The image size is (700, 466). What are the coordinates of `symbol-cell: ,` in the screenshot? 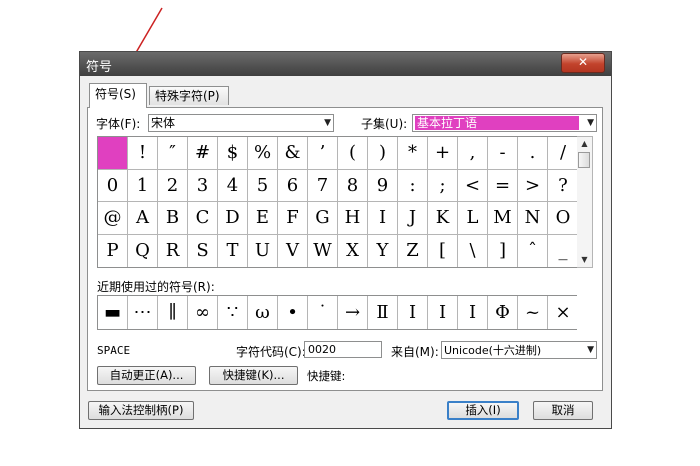 It's located at (473, 153).